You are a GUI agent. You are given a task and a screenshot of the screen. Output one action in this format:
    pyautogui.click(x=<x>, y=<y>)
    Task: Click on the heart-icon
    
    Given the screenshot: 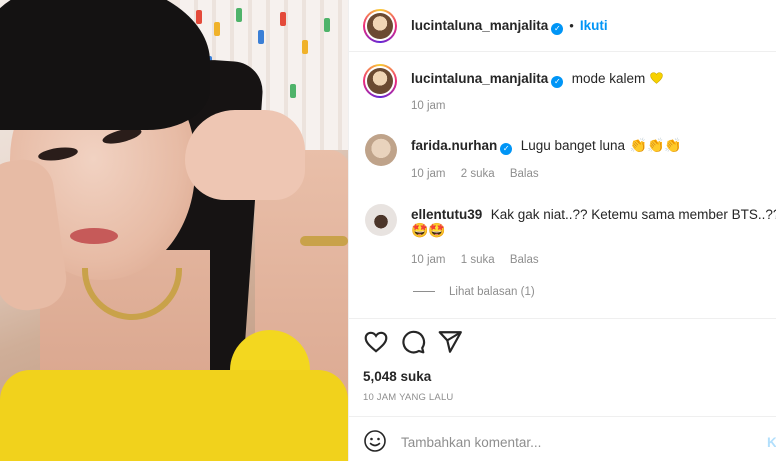 What is the action you would take?
    pyautogui.click(x=376, y=342)
    